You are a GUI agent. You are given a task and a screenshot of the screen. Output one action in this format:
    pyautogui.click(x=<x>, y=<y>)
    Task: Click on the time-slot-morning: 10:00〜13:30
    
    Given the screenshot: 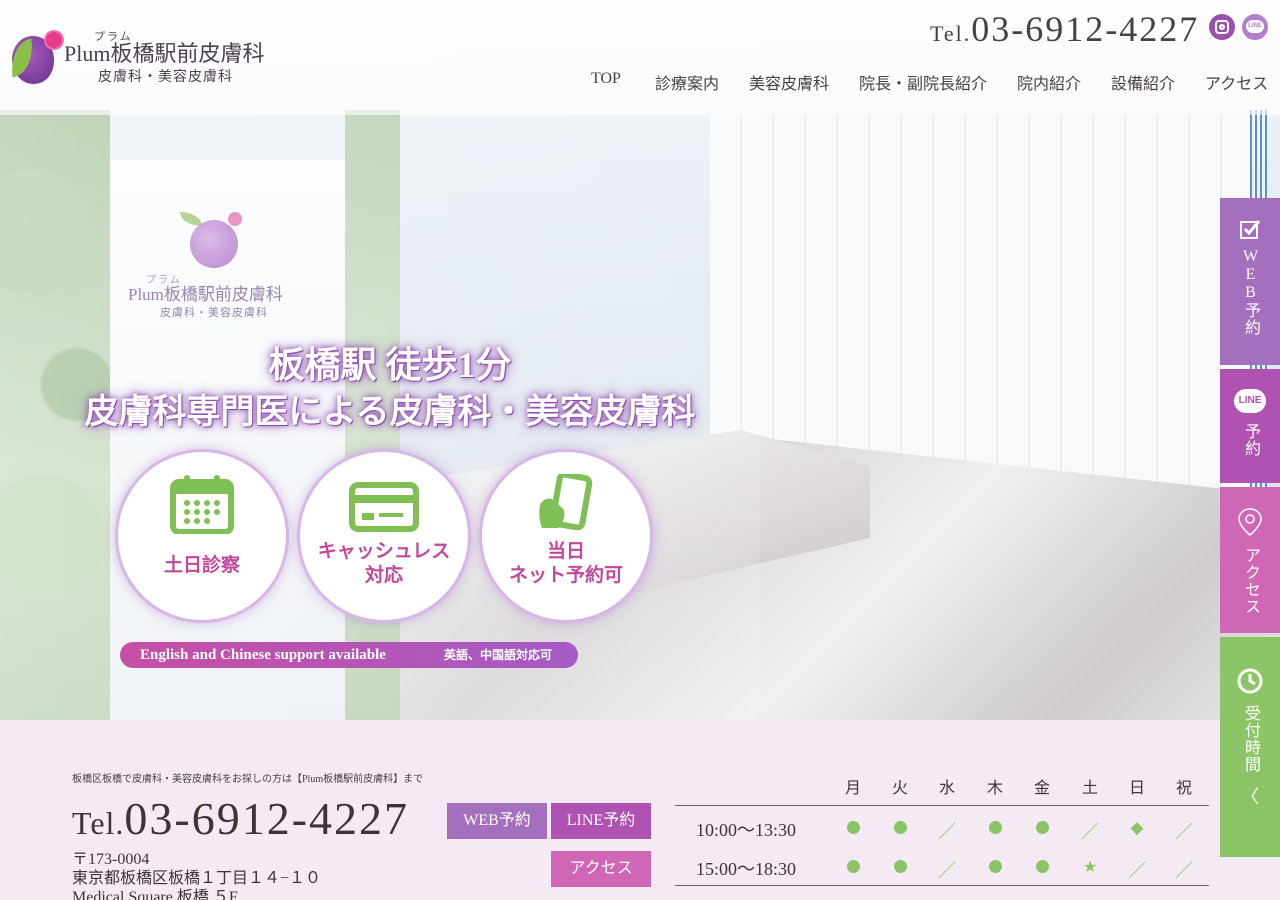 What is the action you would take?
    pyautogui.click(x=745, y=830)
    